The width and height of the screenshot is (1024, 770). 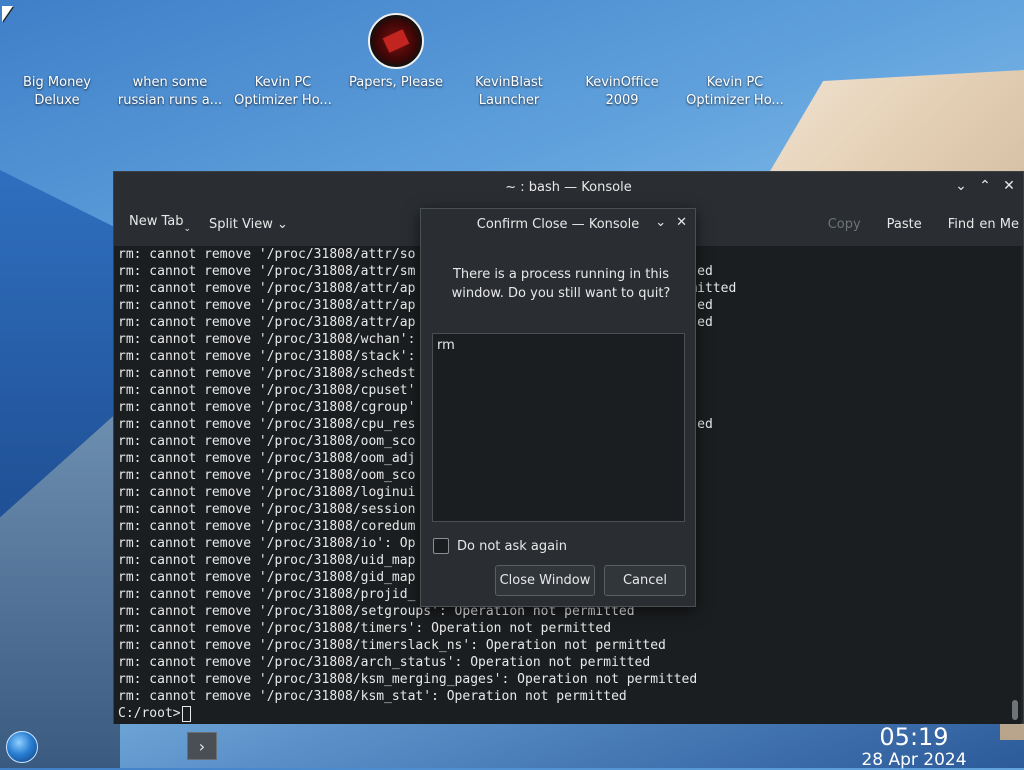 What do you see at coordinates (545, 580) in the screenshot?
I see `close-window-button: Close Window` at bounding box center [545, 580].